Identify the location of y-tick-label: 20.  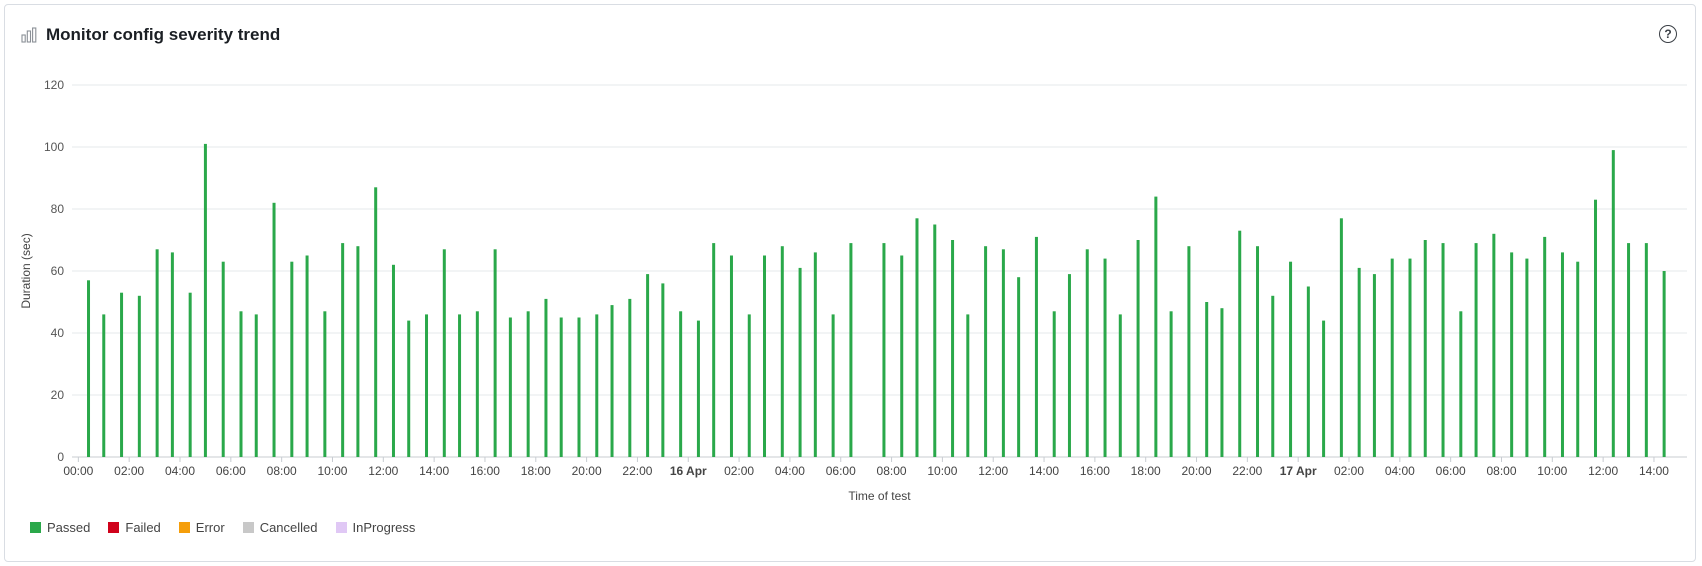
(58, 395).